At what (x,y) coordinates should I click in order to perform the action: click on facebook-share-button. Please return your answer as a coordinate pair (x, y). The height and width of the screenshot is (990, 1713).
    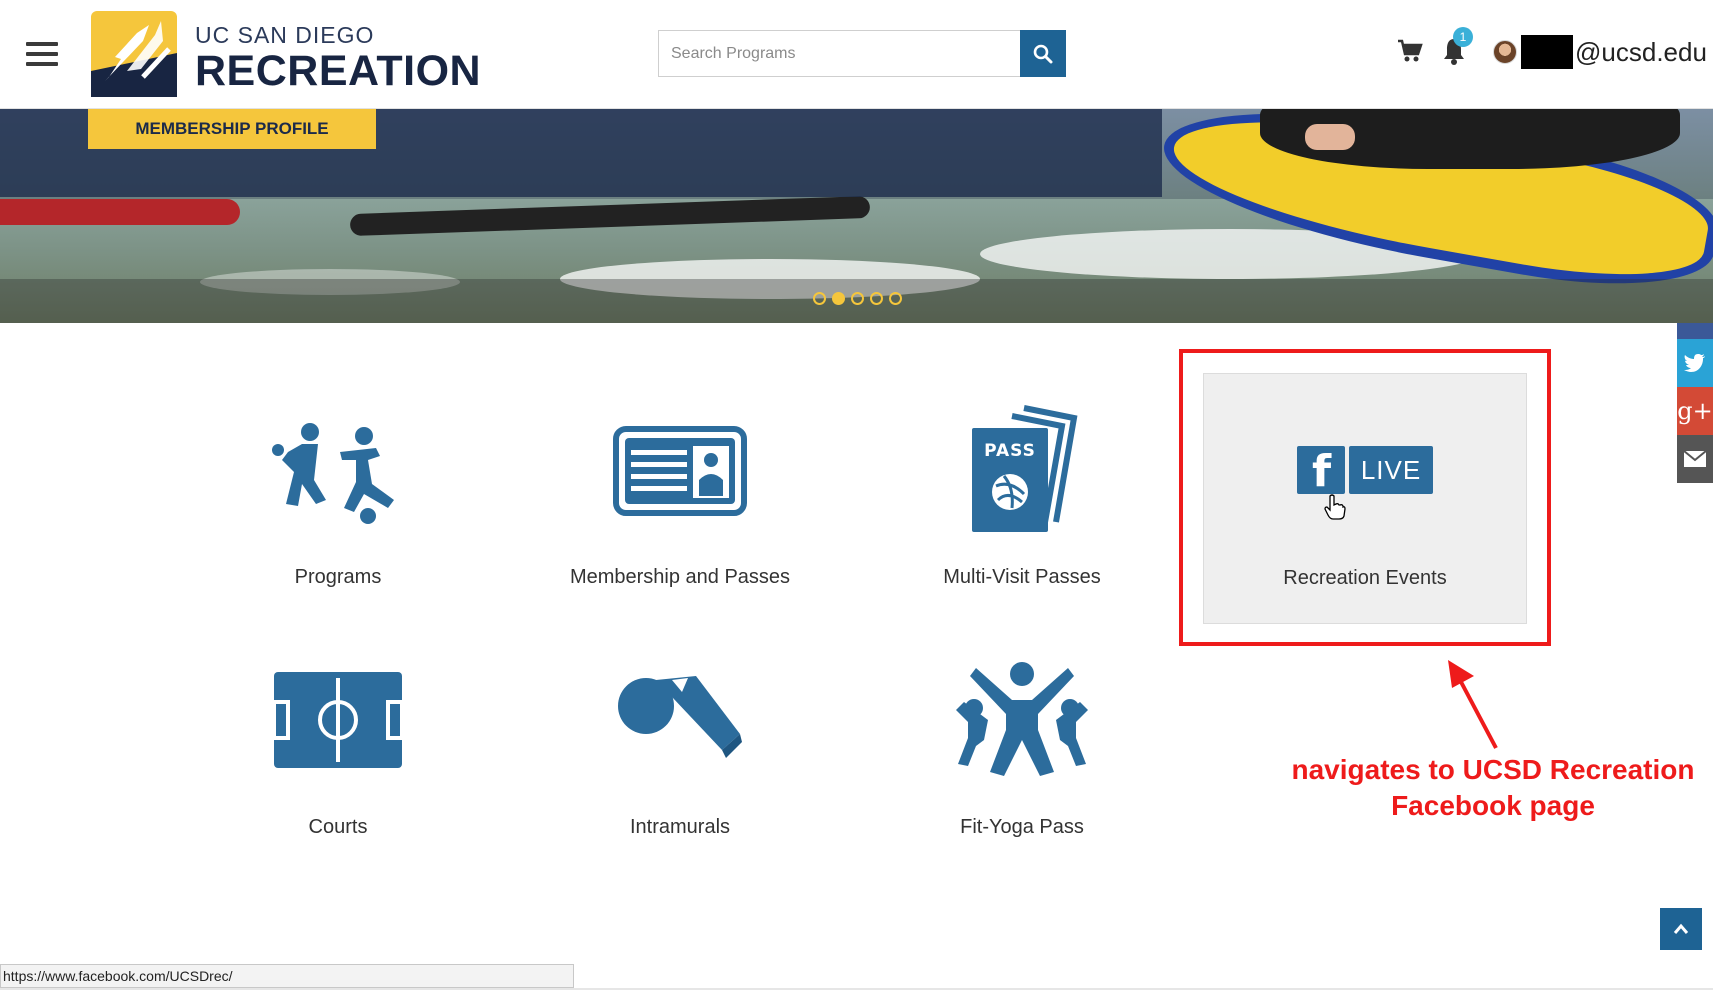
    Looking at the image, I should click on (1695, 331).